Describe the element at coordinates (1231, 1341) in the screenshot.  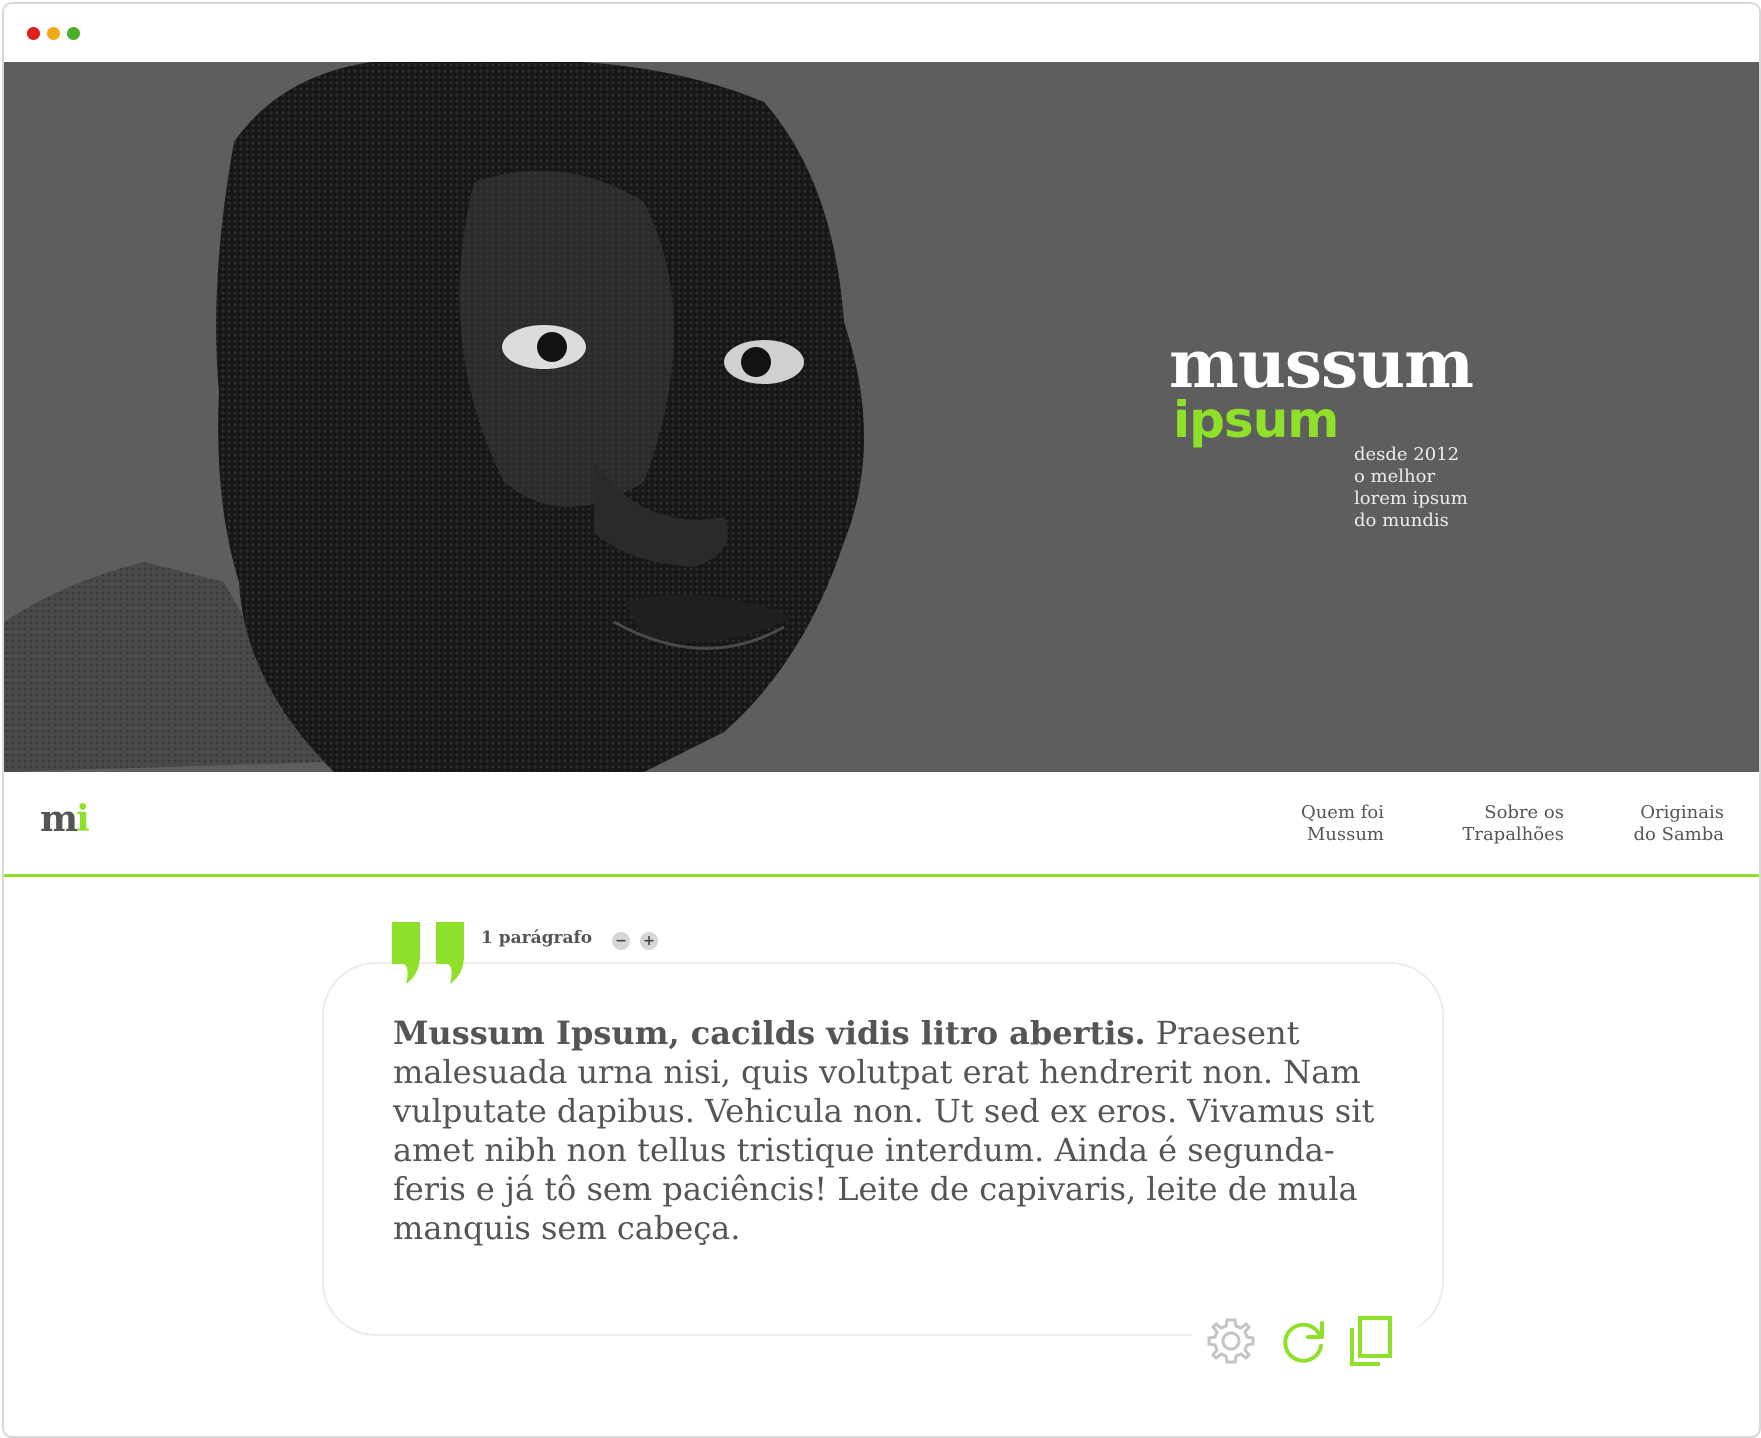
I see `gear-icon` at that location.